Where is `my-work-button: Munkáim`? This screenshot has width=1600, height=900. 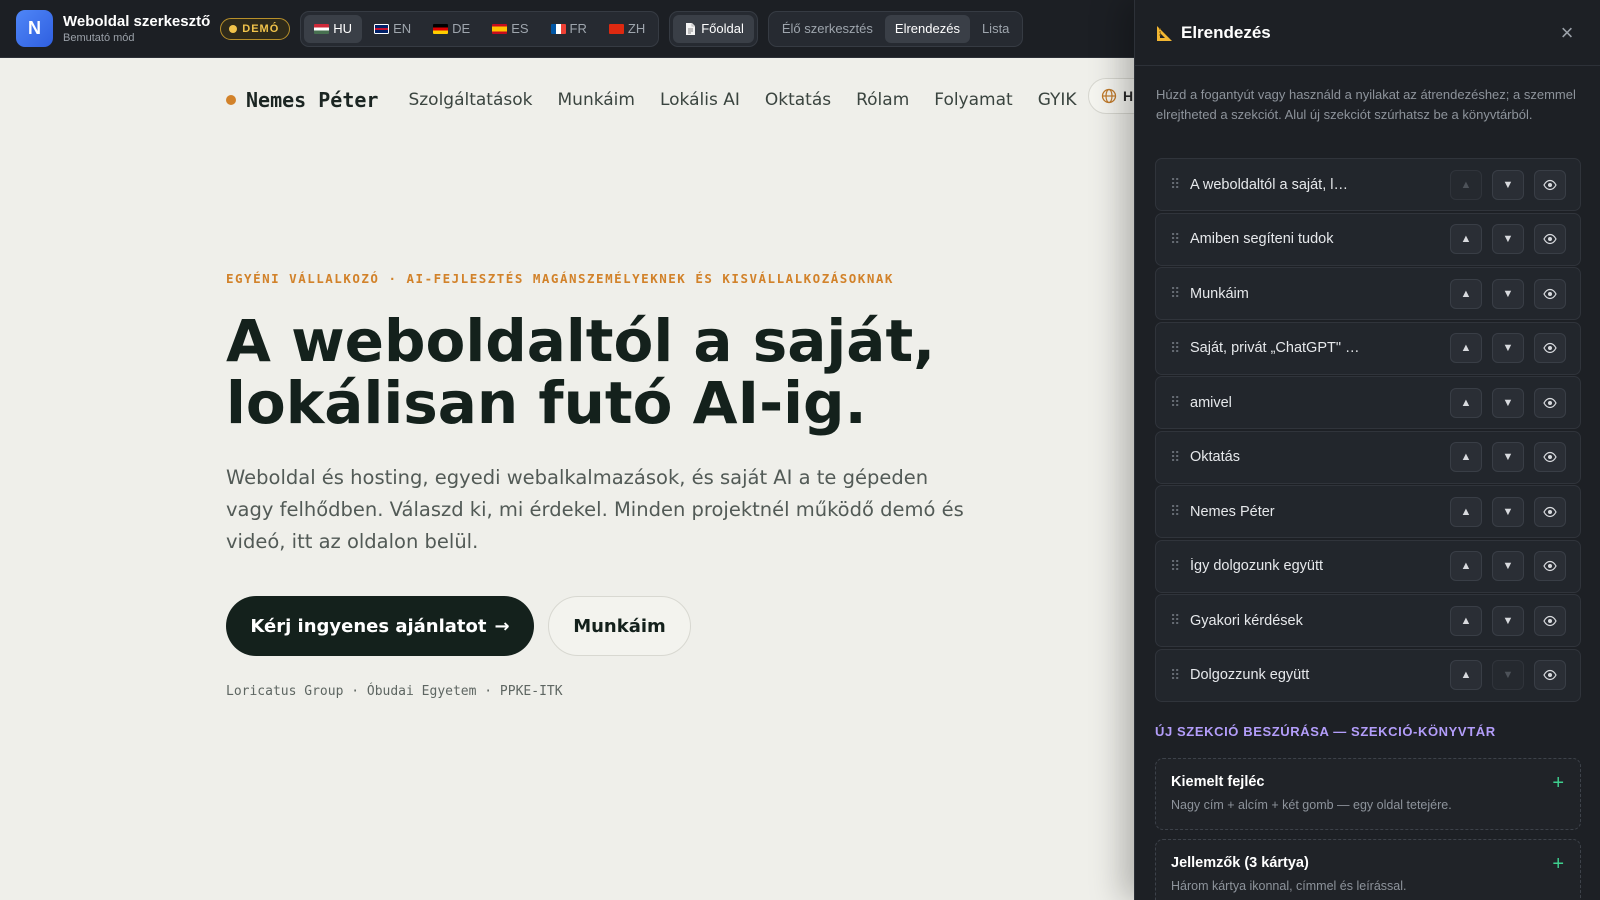
my-work-button: Munkáim is located at coordinates (619, 626).